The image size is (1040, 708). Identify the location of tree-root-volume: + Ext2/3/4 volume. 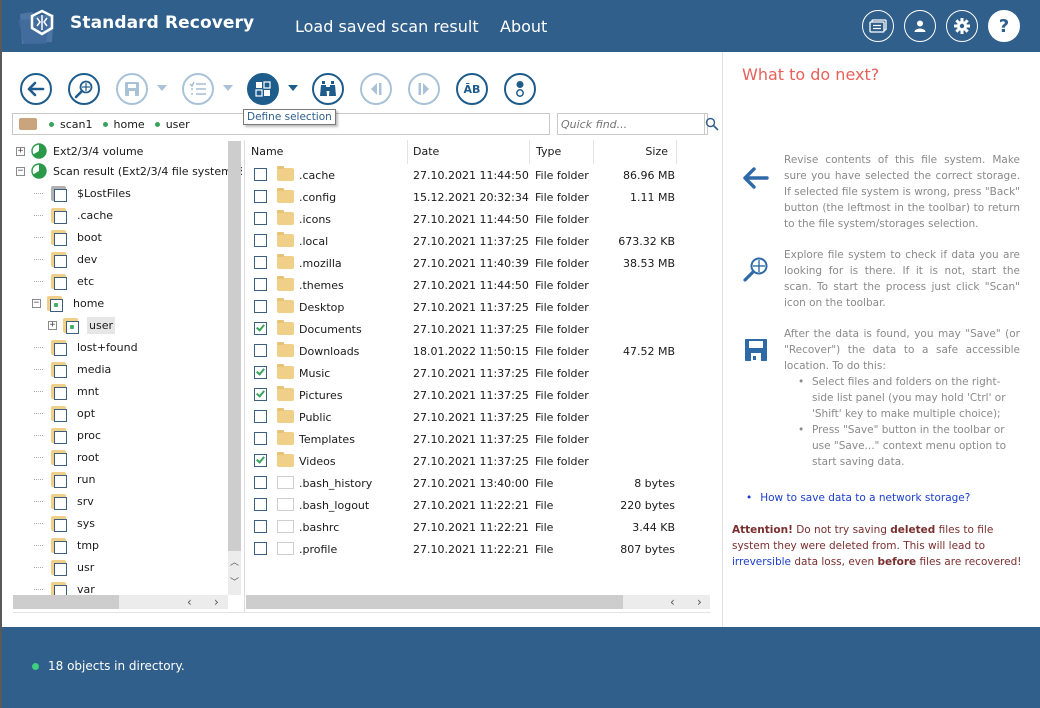
(80, 151).